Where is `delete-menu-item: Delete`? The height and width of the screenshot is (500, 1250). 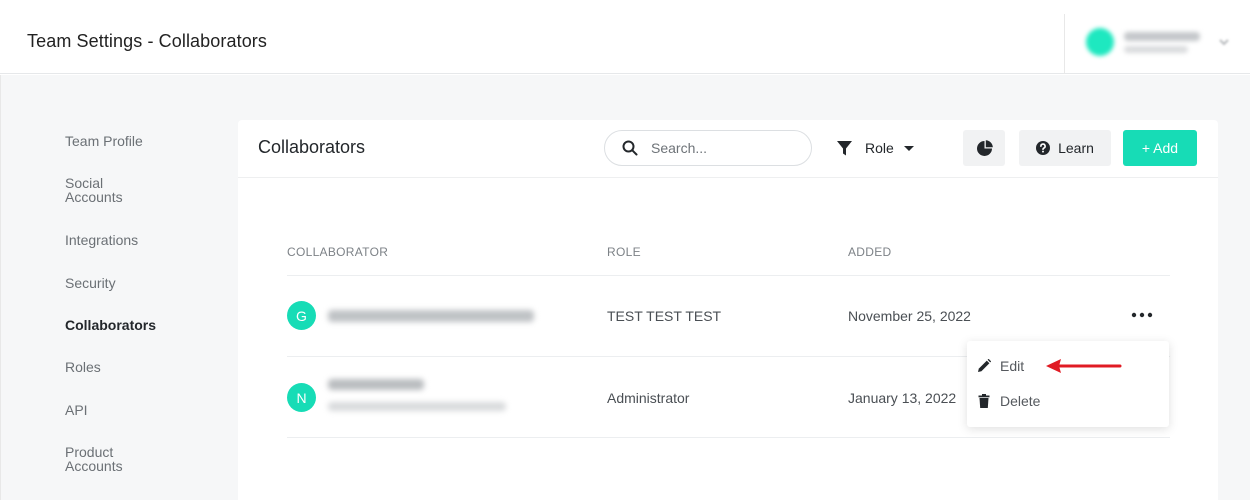 delete-menu-item: Delete is located at coordinates (1008, 401).